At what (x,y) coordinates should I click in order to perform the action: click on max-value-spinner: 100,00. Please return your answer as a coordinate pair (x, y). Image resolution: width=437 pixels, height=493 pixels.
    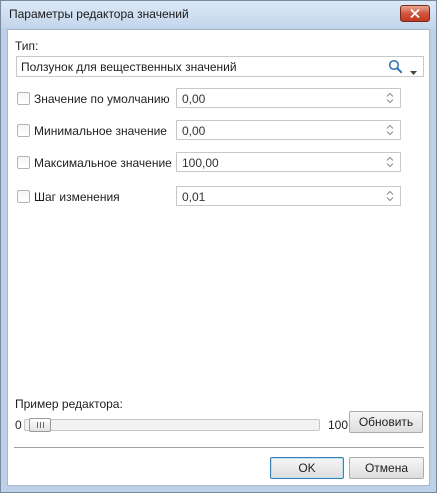
    Looking at the image, I should click on (288, 162).